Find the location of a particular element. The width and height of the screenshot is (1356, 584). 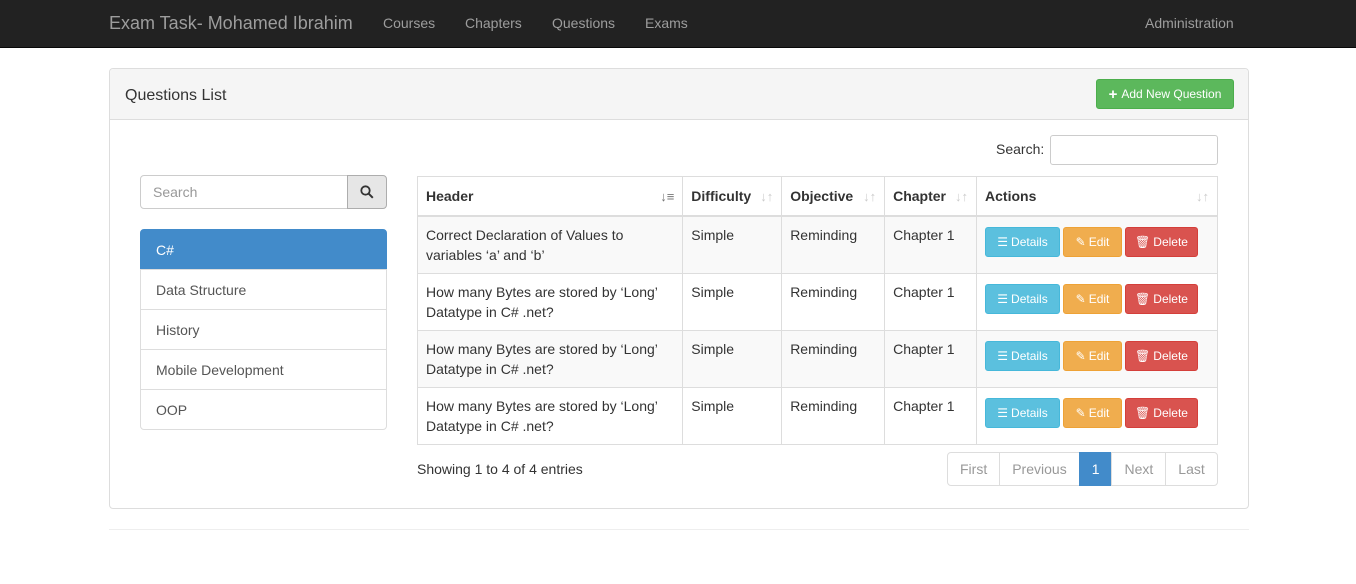

column-header-label: Header is located at coordinates (450, 195).